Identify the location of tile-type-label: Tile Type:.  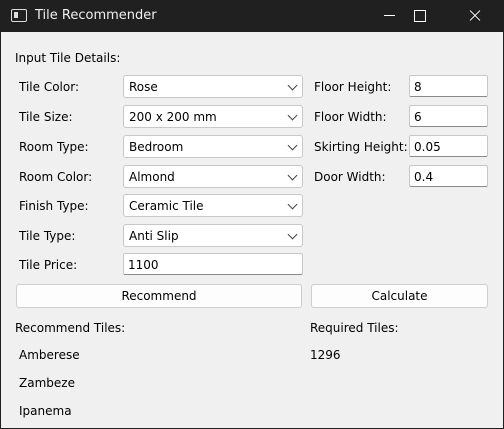
(47, 236).